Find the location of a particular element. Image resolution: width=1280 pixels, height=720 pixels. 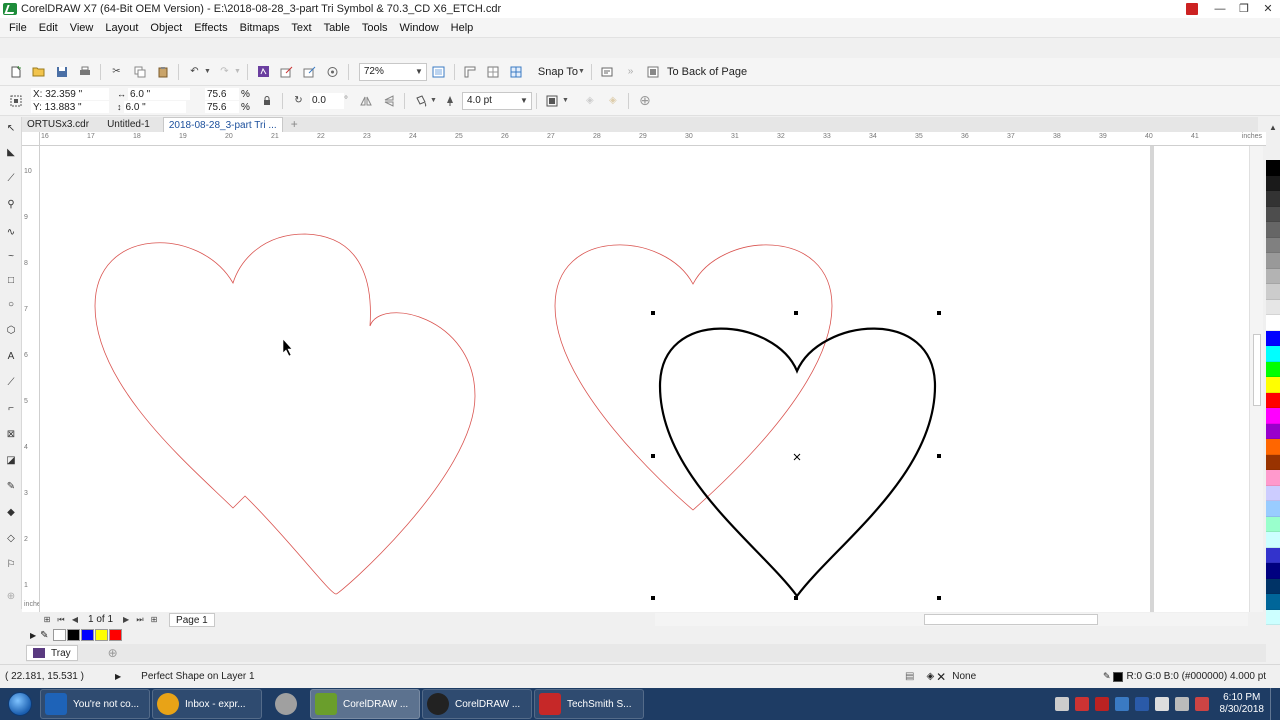

interactive-tool-icon: ⊠ is located at coordinates (11, 435).